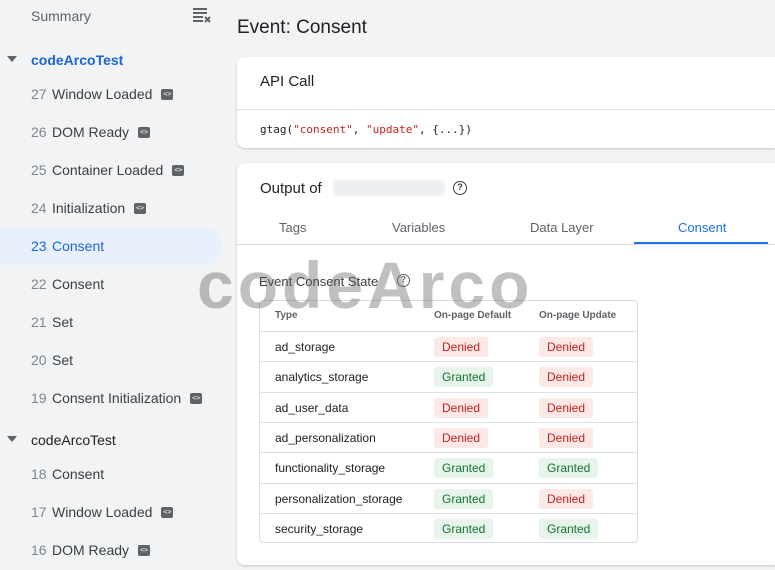  What do you see at coordinates (39, 284) in the screenshot?
I see `event-number: 22` at bounding box center [39, 284].